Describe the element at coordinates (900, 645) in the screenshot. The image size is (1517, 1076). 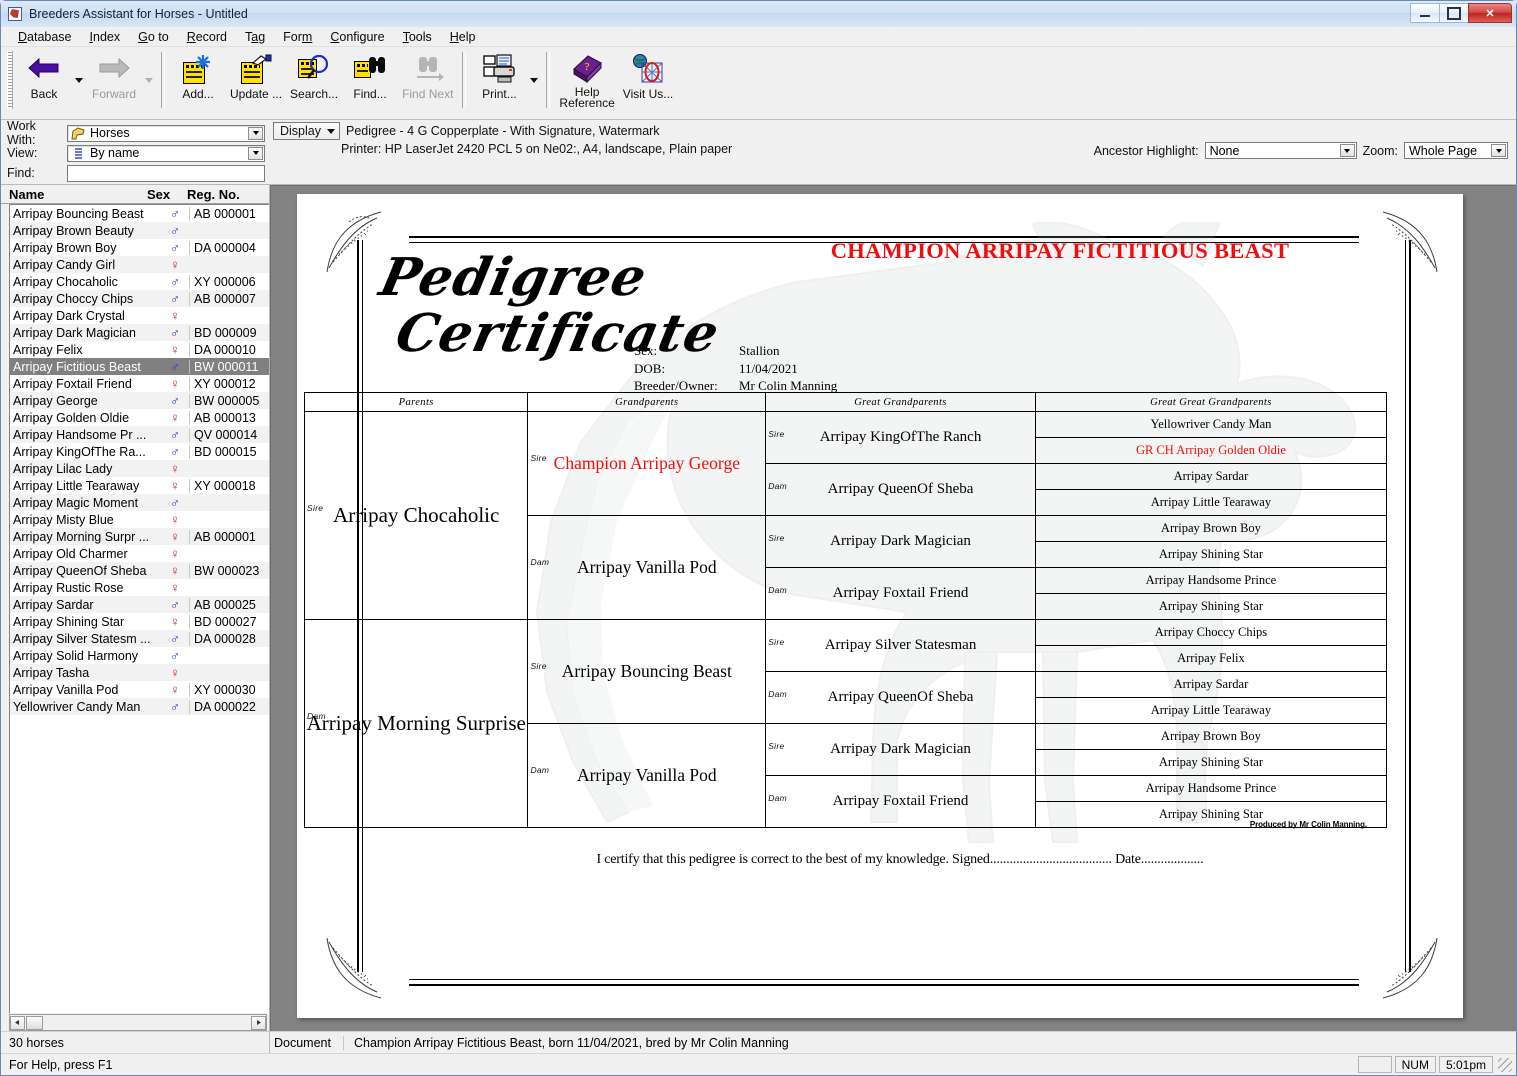
I see `pedigree-cell-great-grandparent: Sire Arripay Silver Statesman` at that location.